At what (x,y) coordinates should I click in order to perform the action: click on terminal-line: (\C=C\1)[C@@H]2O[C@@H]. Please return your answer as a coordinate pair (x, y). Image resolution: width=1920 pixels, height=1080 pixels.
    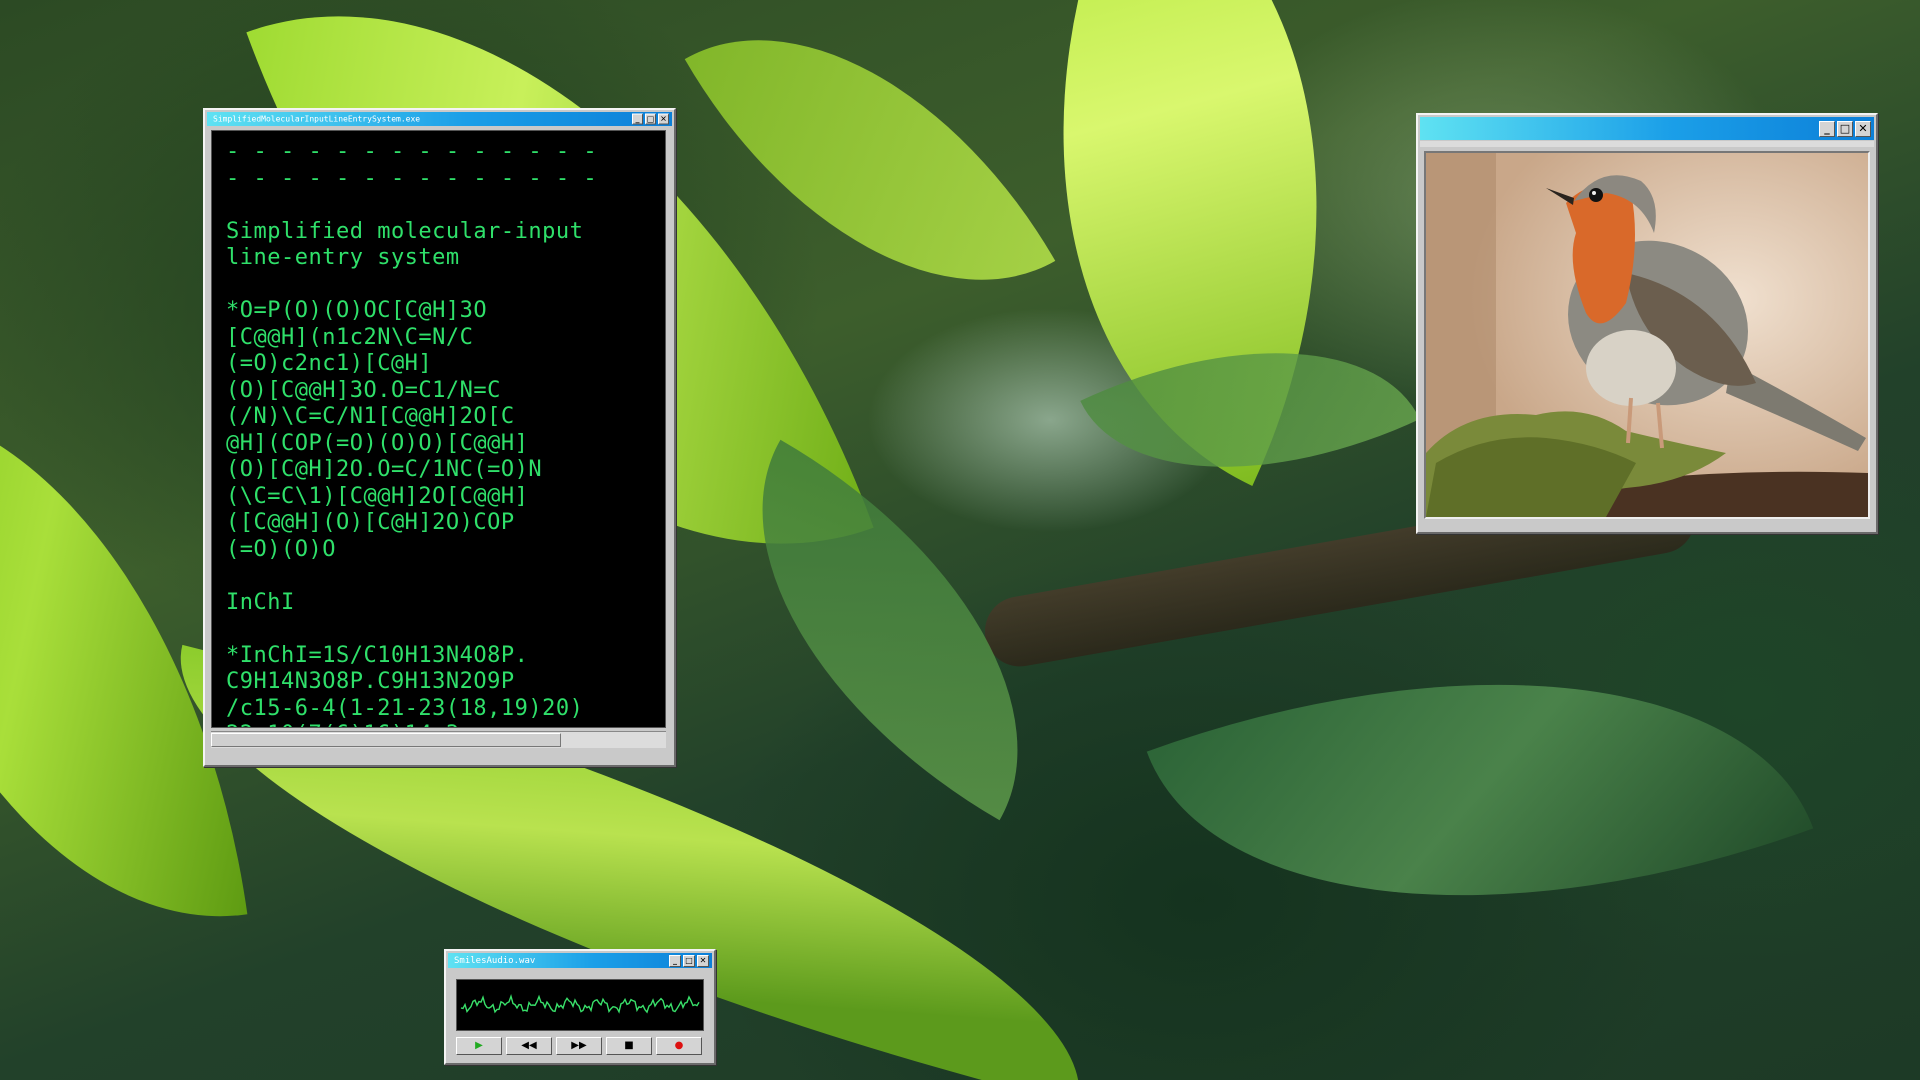
    Looking at the image, I should click on (377, 496).